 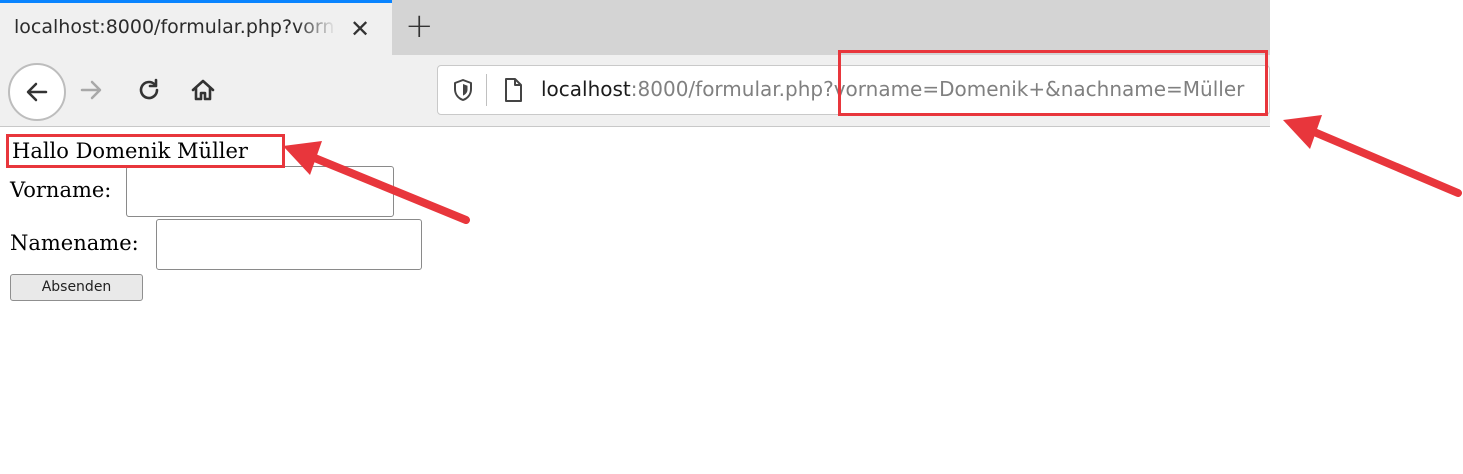 I want to click on url-arrow, so click(x=1372, y=156).